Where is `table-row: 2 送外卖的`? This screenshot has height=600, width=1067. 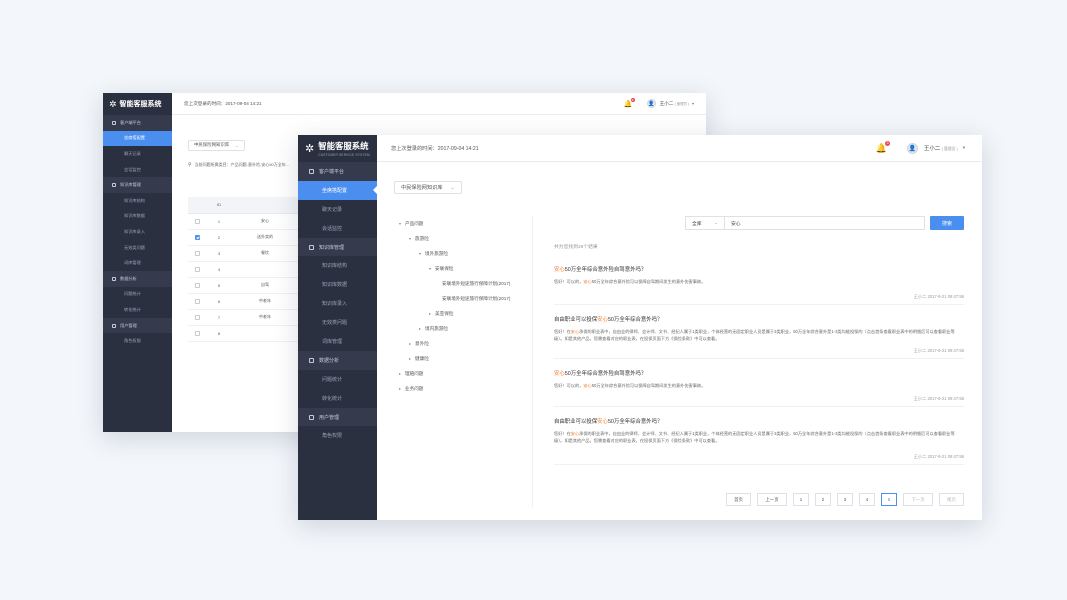 table-row: 2 送外卖的 is located at coordinates (243, 237).